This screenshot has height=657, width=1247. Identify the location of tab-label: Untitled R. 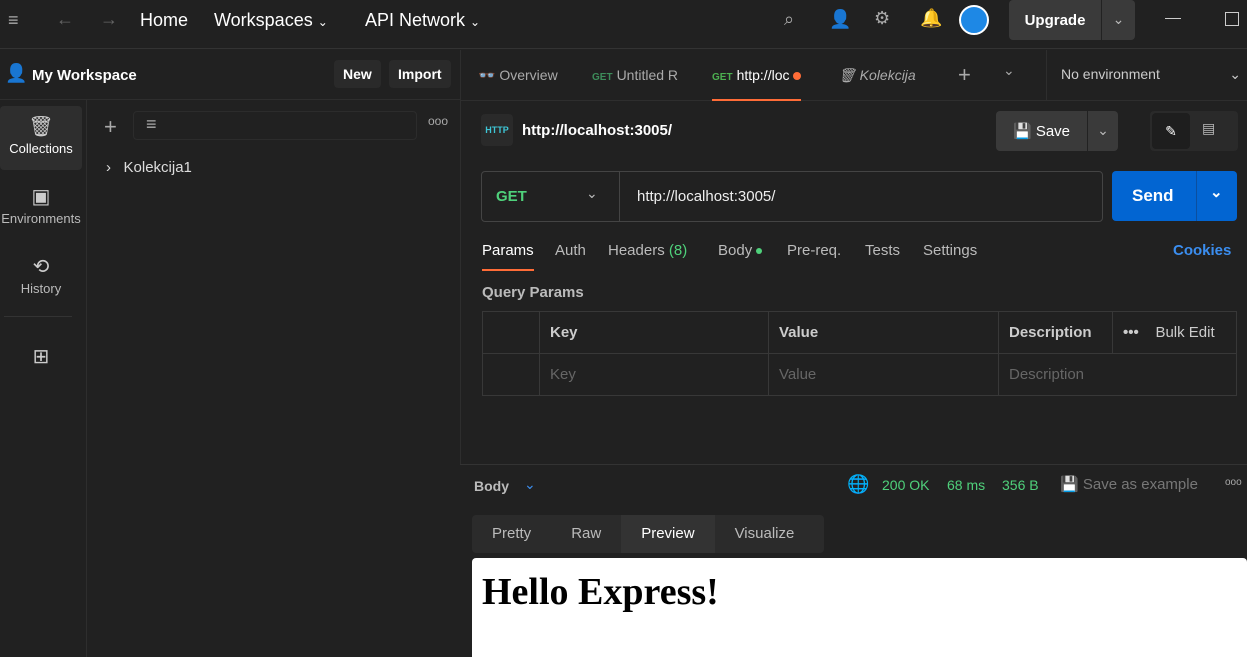
(647, 75).